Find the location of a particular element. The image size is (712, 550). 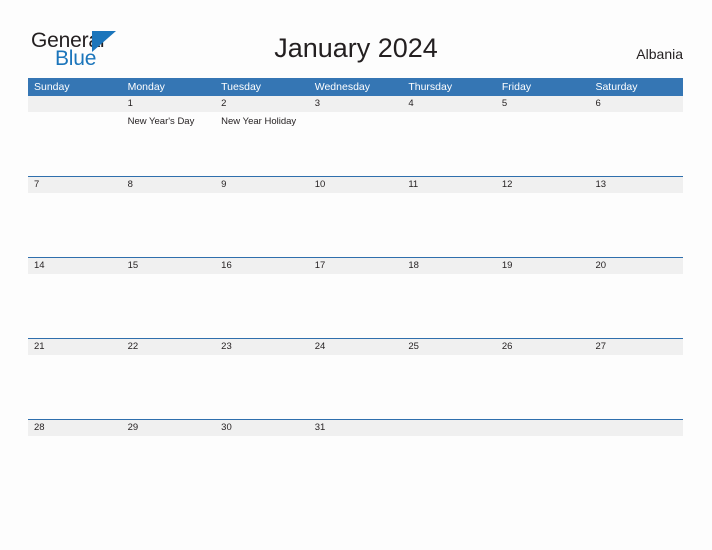

country-label: Albania is located at coordinates (659, 54).